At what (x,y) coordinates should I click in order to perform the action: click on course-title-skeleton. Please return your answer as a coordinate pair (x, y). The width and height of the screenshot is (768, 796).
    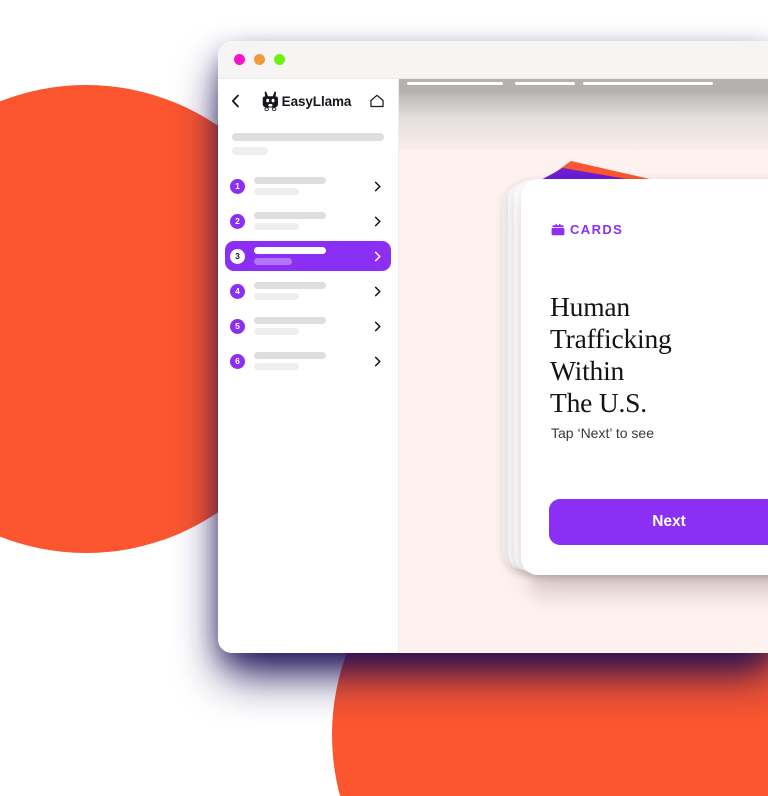
    Looking at the image, I should click on (308, 142).